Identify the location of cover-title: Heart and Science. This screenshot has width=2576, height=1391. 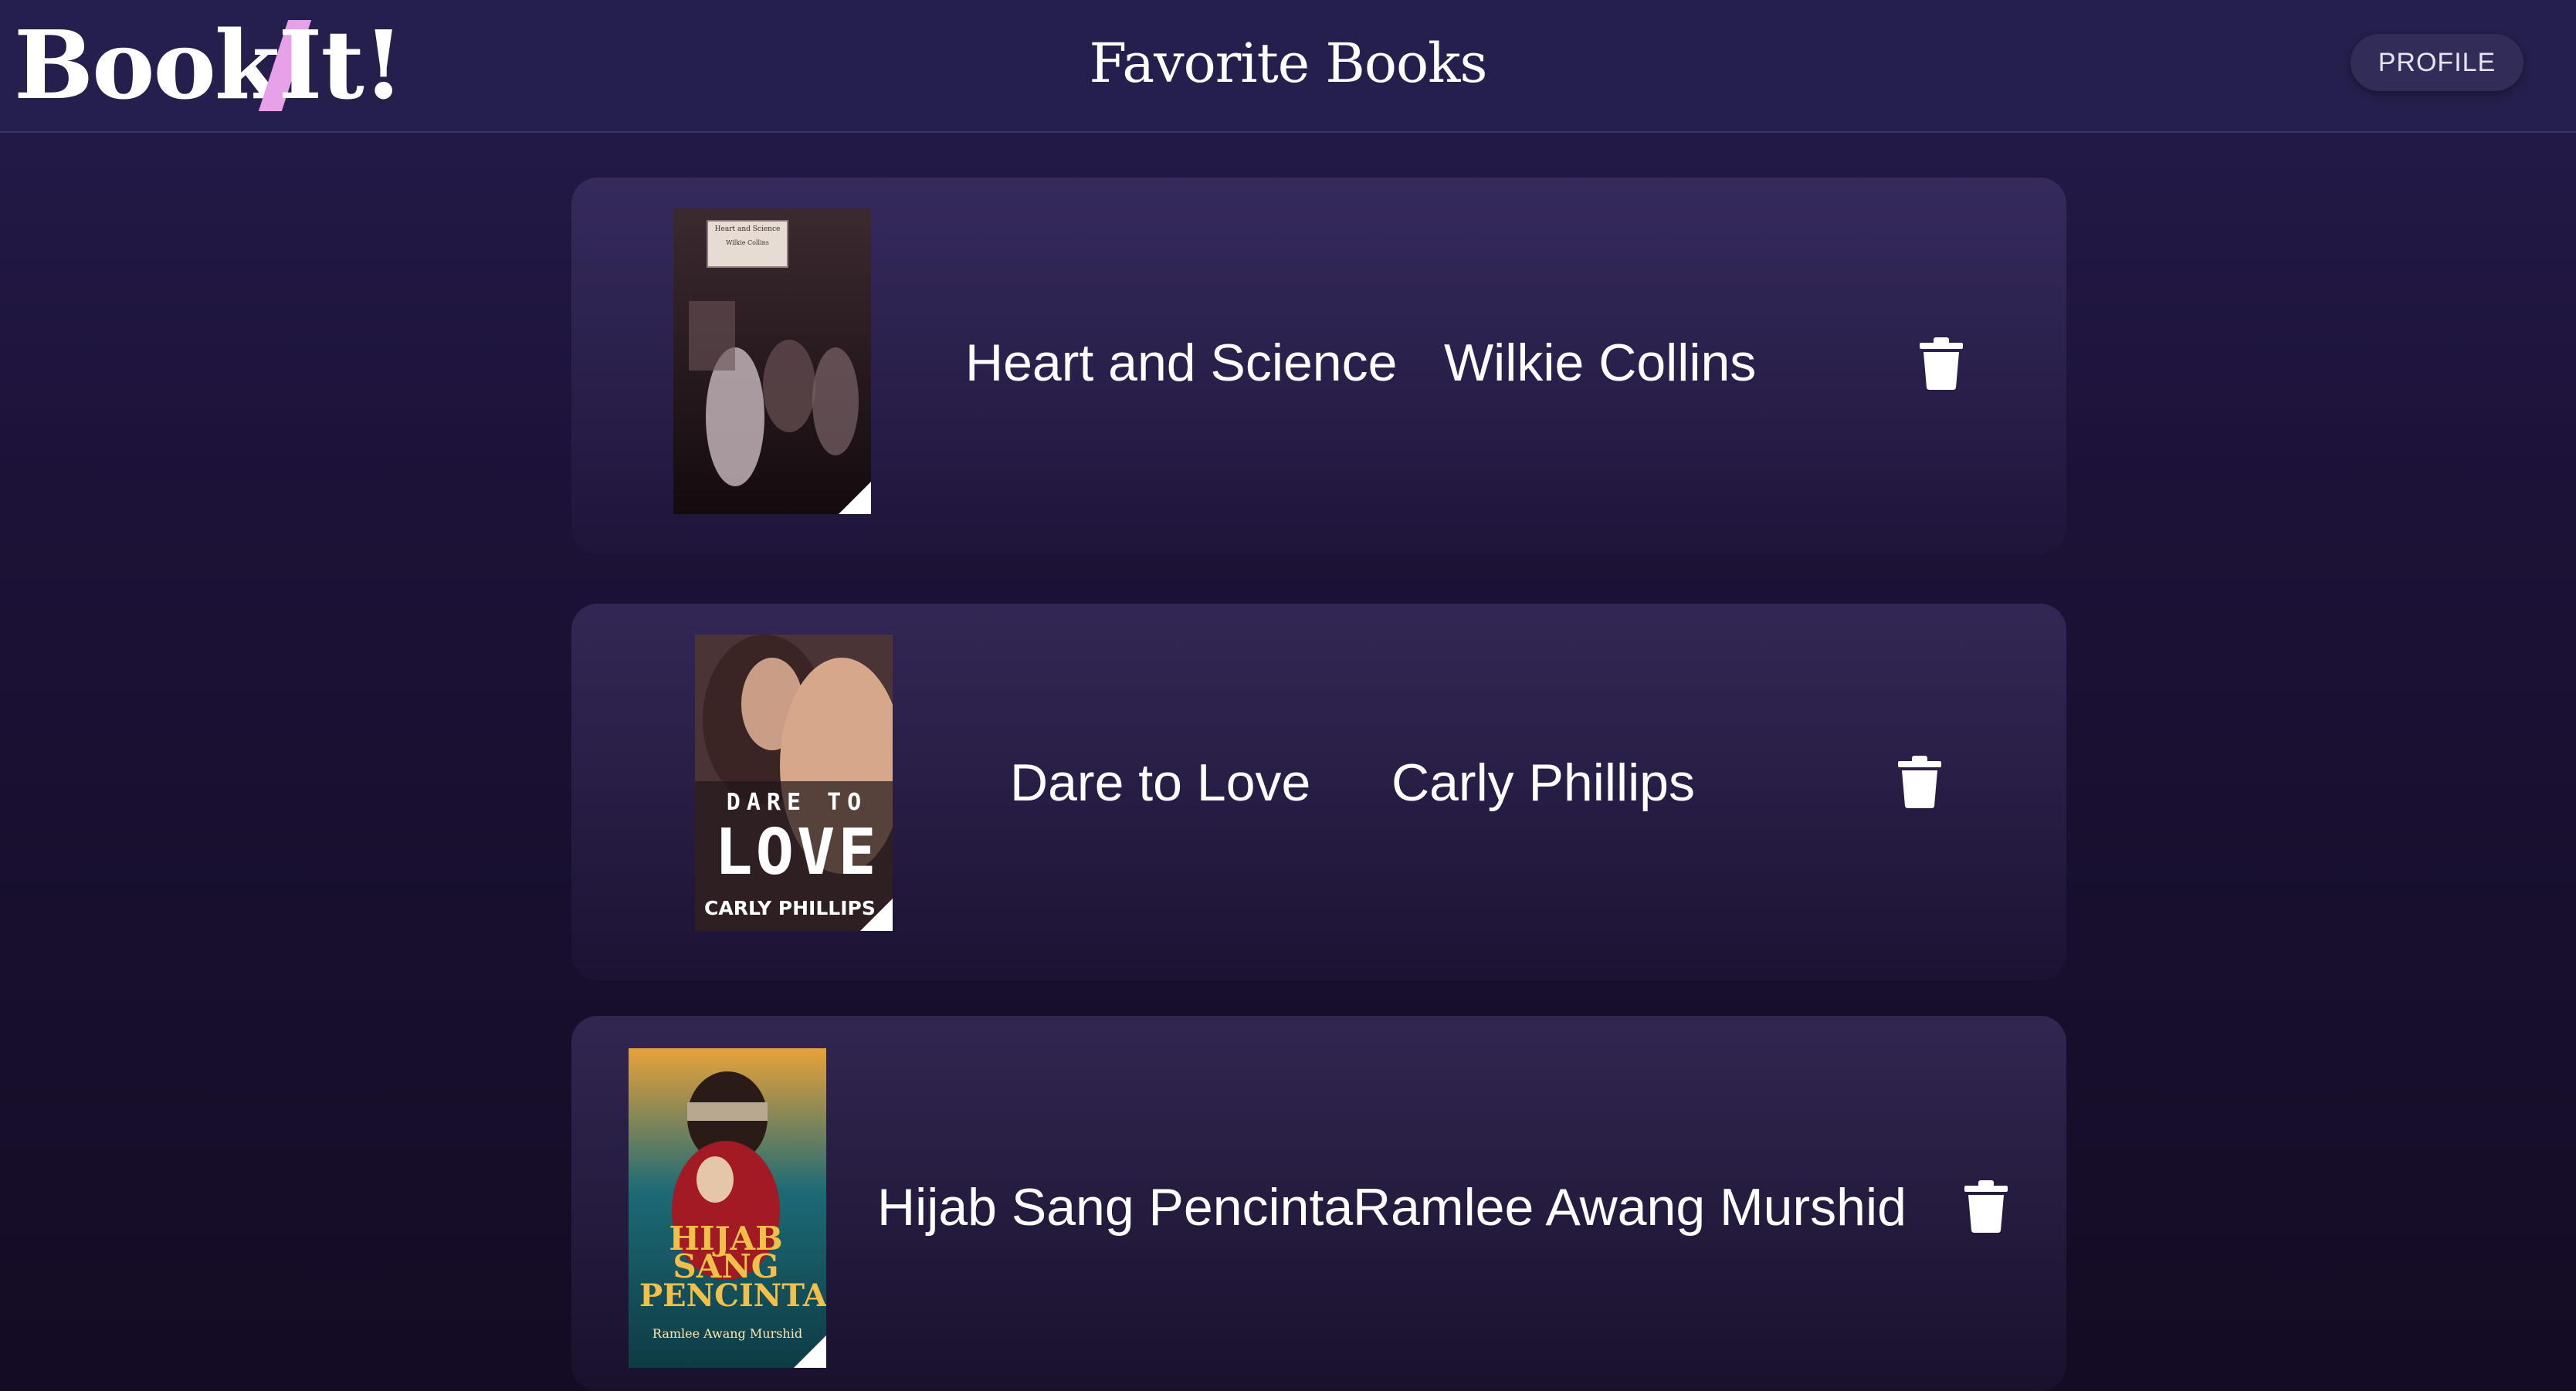
(747, 229).